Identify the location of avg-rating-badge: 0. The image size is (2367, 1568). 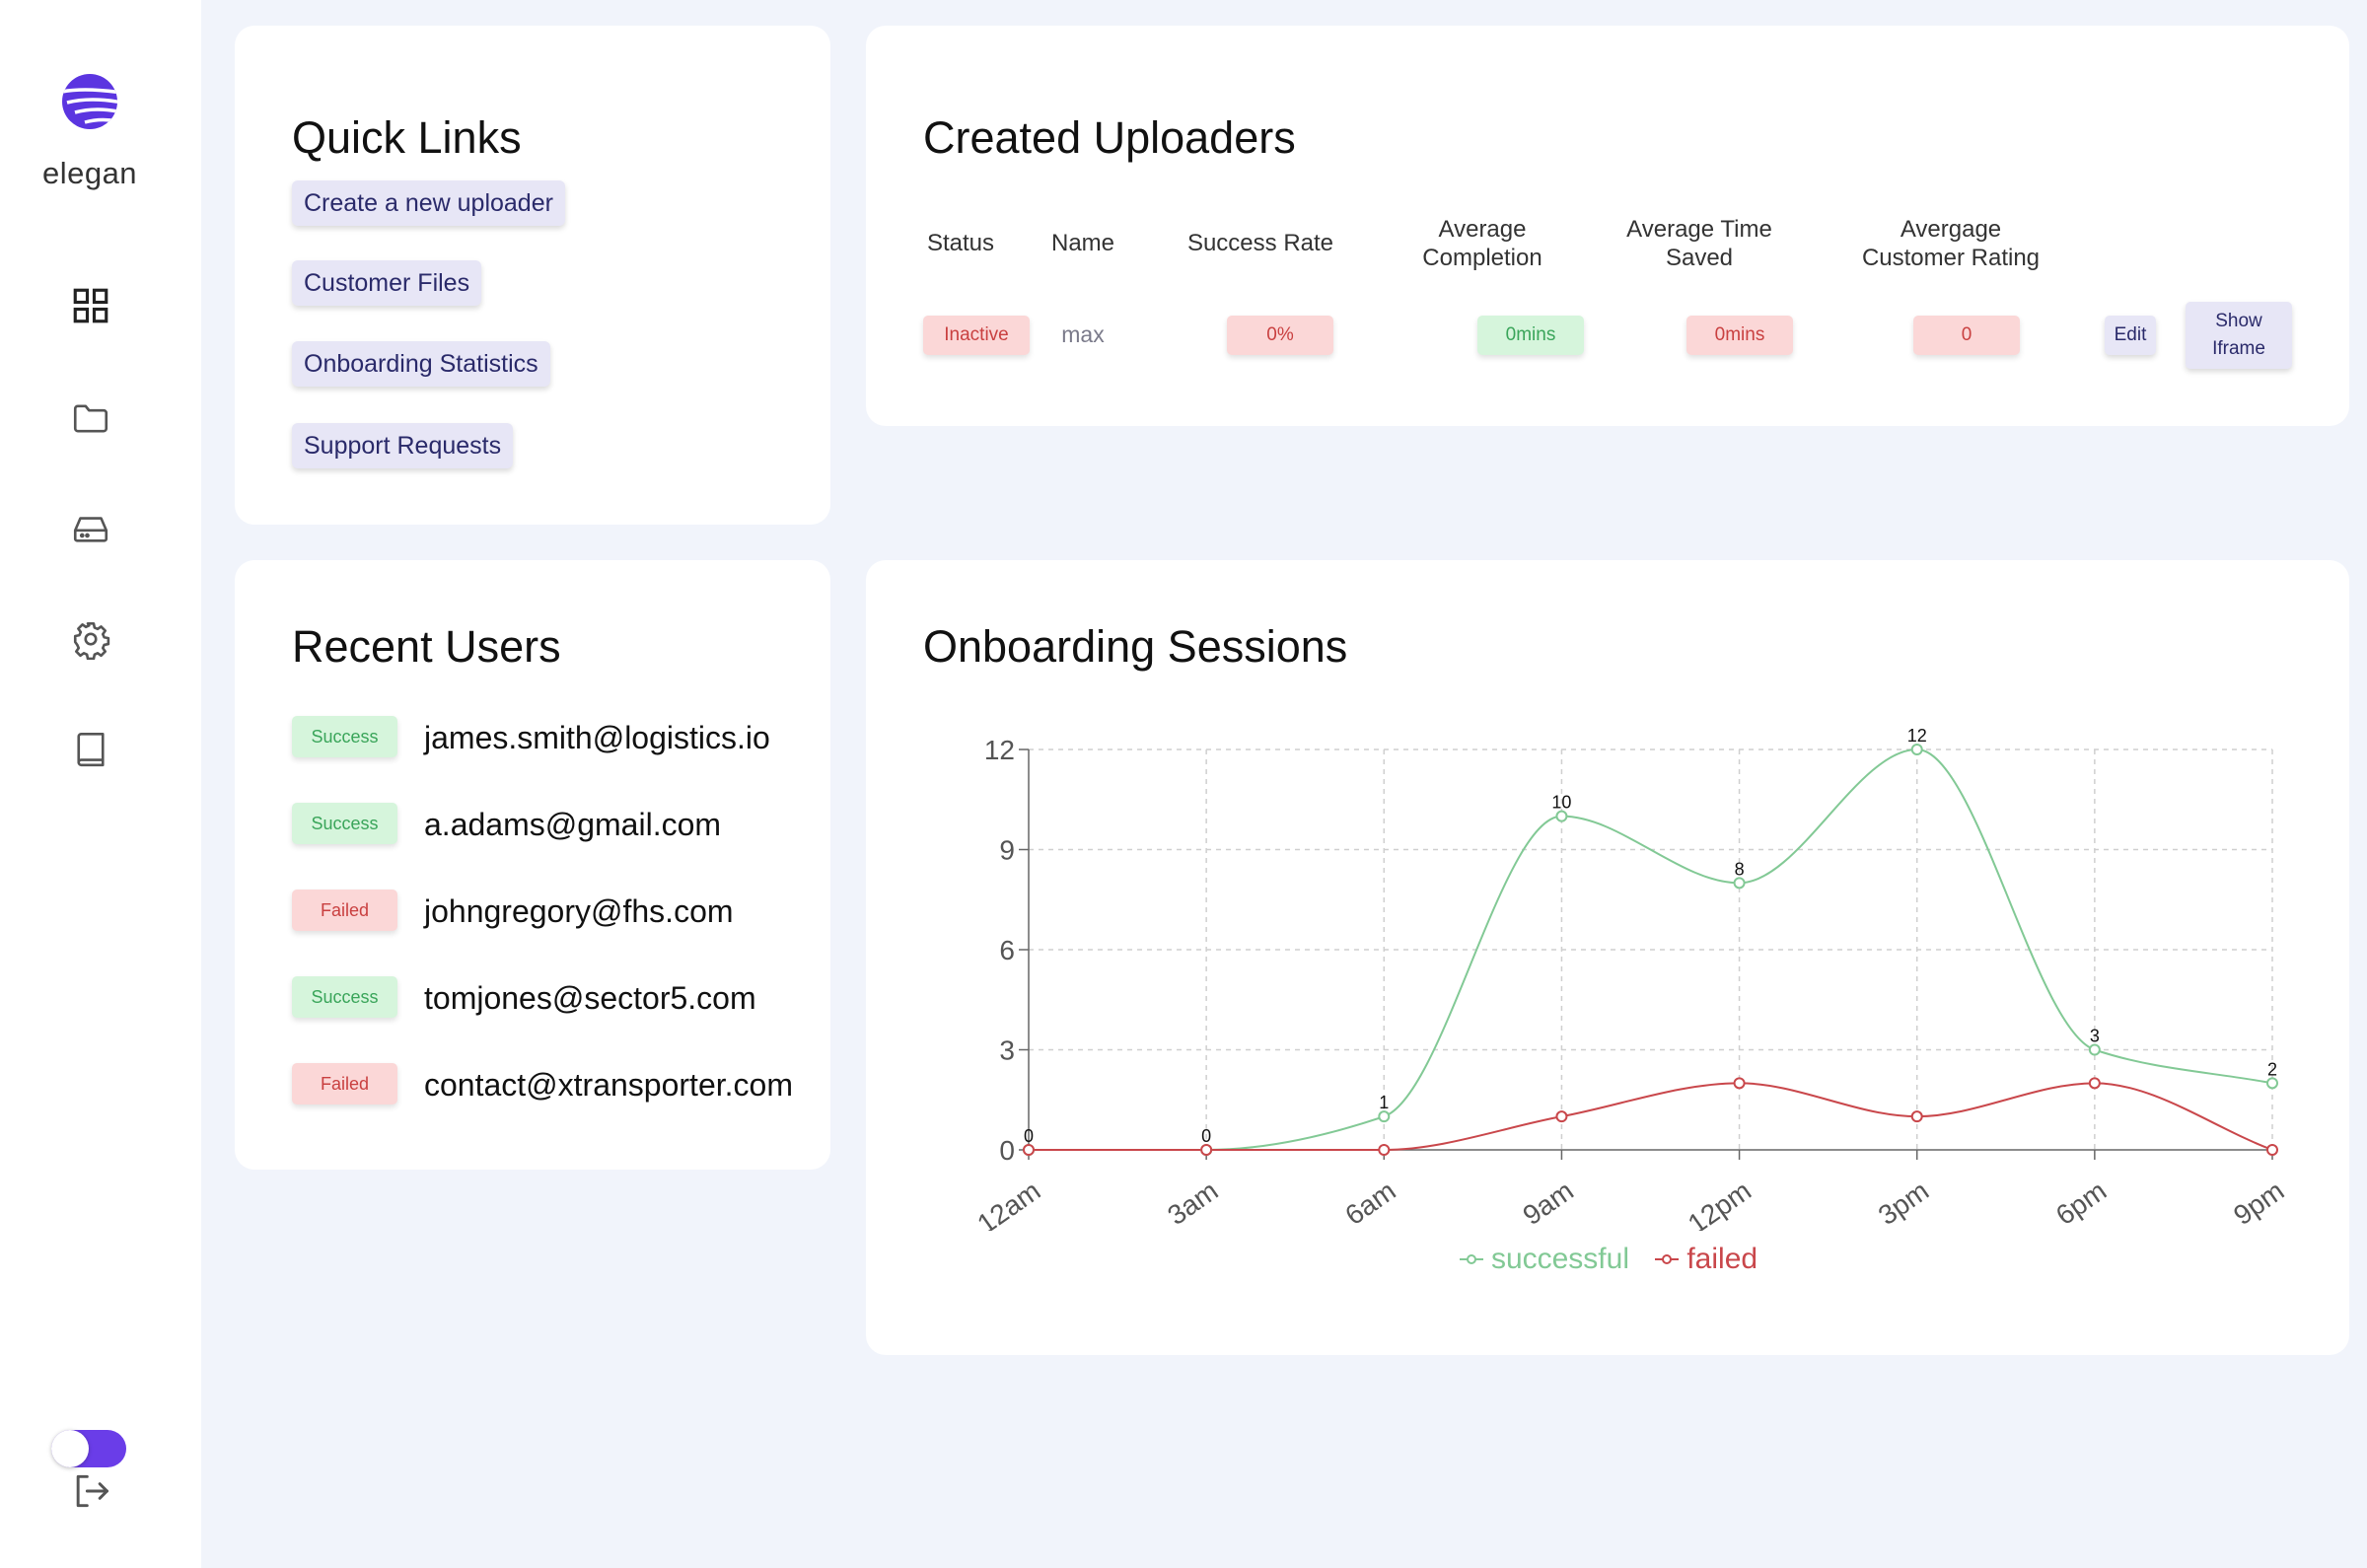
(1966, 335).